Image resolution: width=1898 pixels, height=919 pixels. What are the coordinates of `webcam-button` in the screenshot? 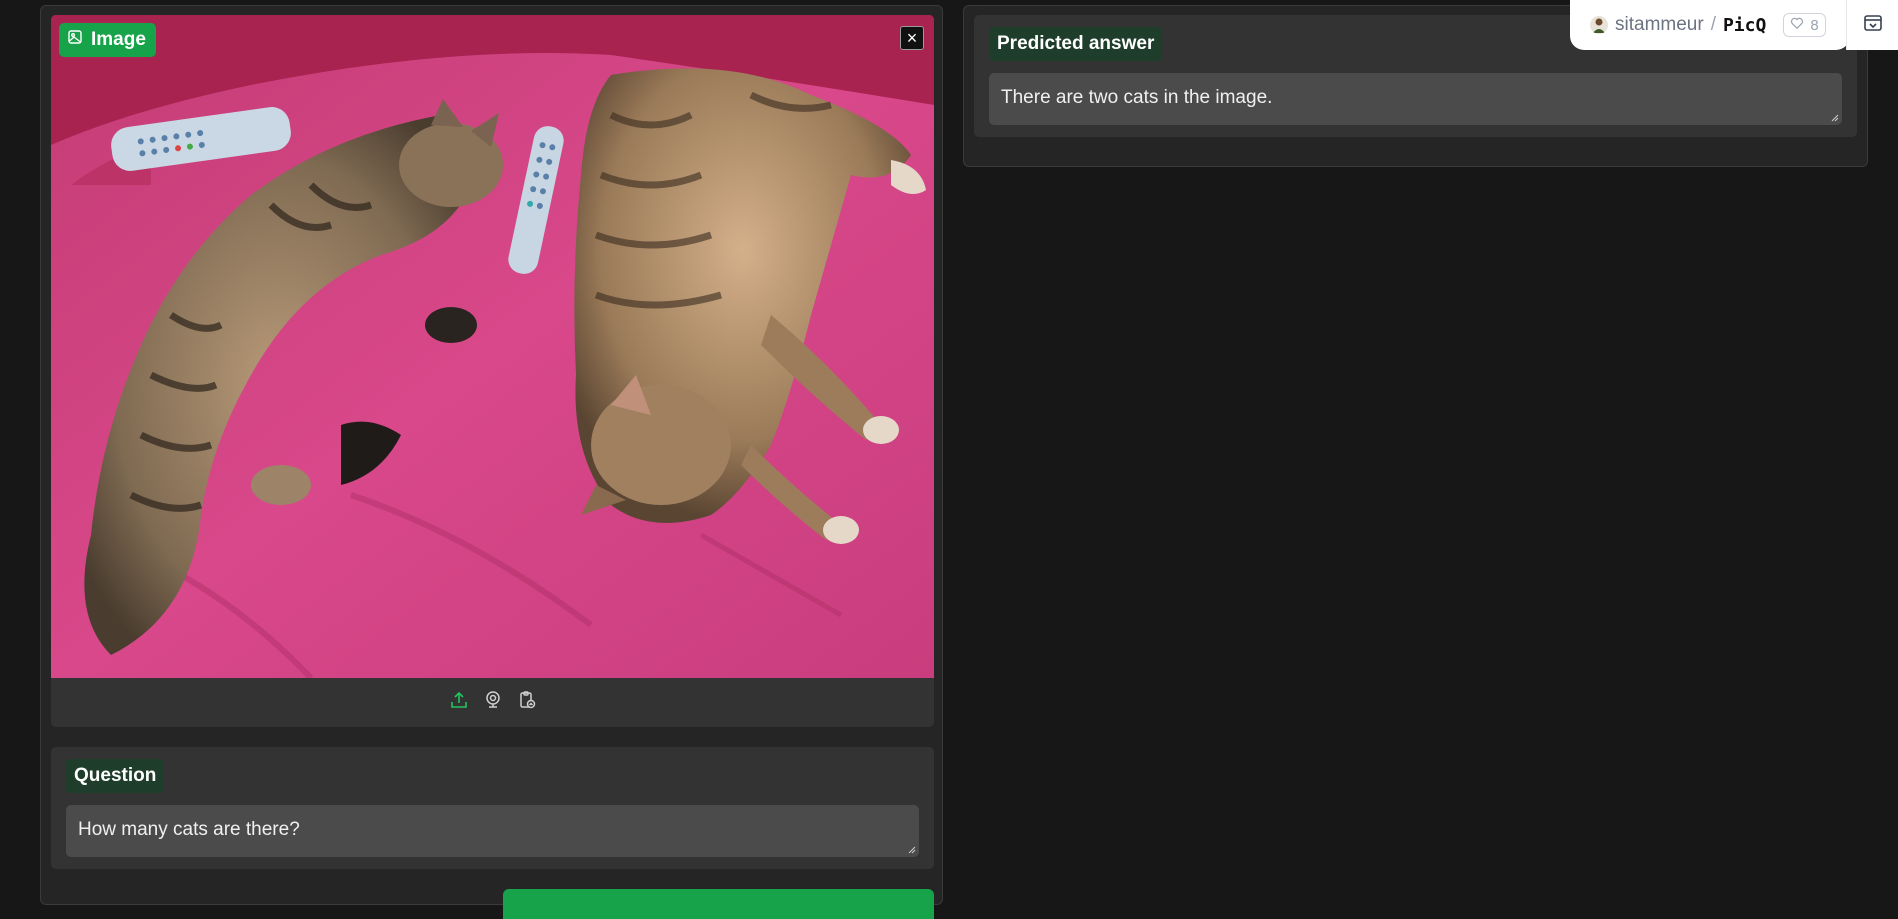 It's located at (493, 702).